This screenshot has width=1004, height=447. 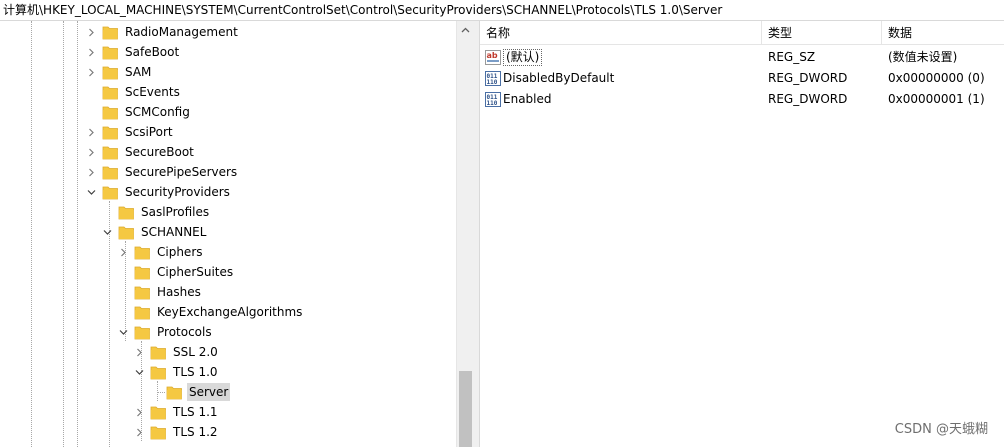 What do you see at coordinates (492, 55) in the screenshot?
I see `svg-text: ab` at bounding box center [492, 55].